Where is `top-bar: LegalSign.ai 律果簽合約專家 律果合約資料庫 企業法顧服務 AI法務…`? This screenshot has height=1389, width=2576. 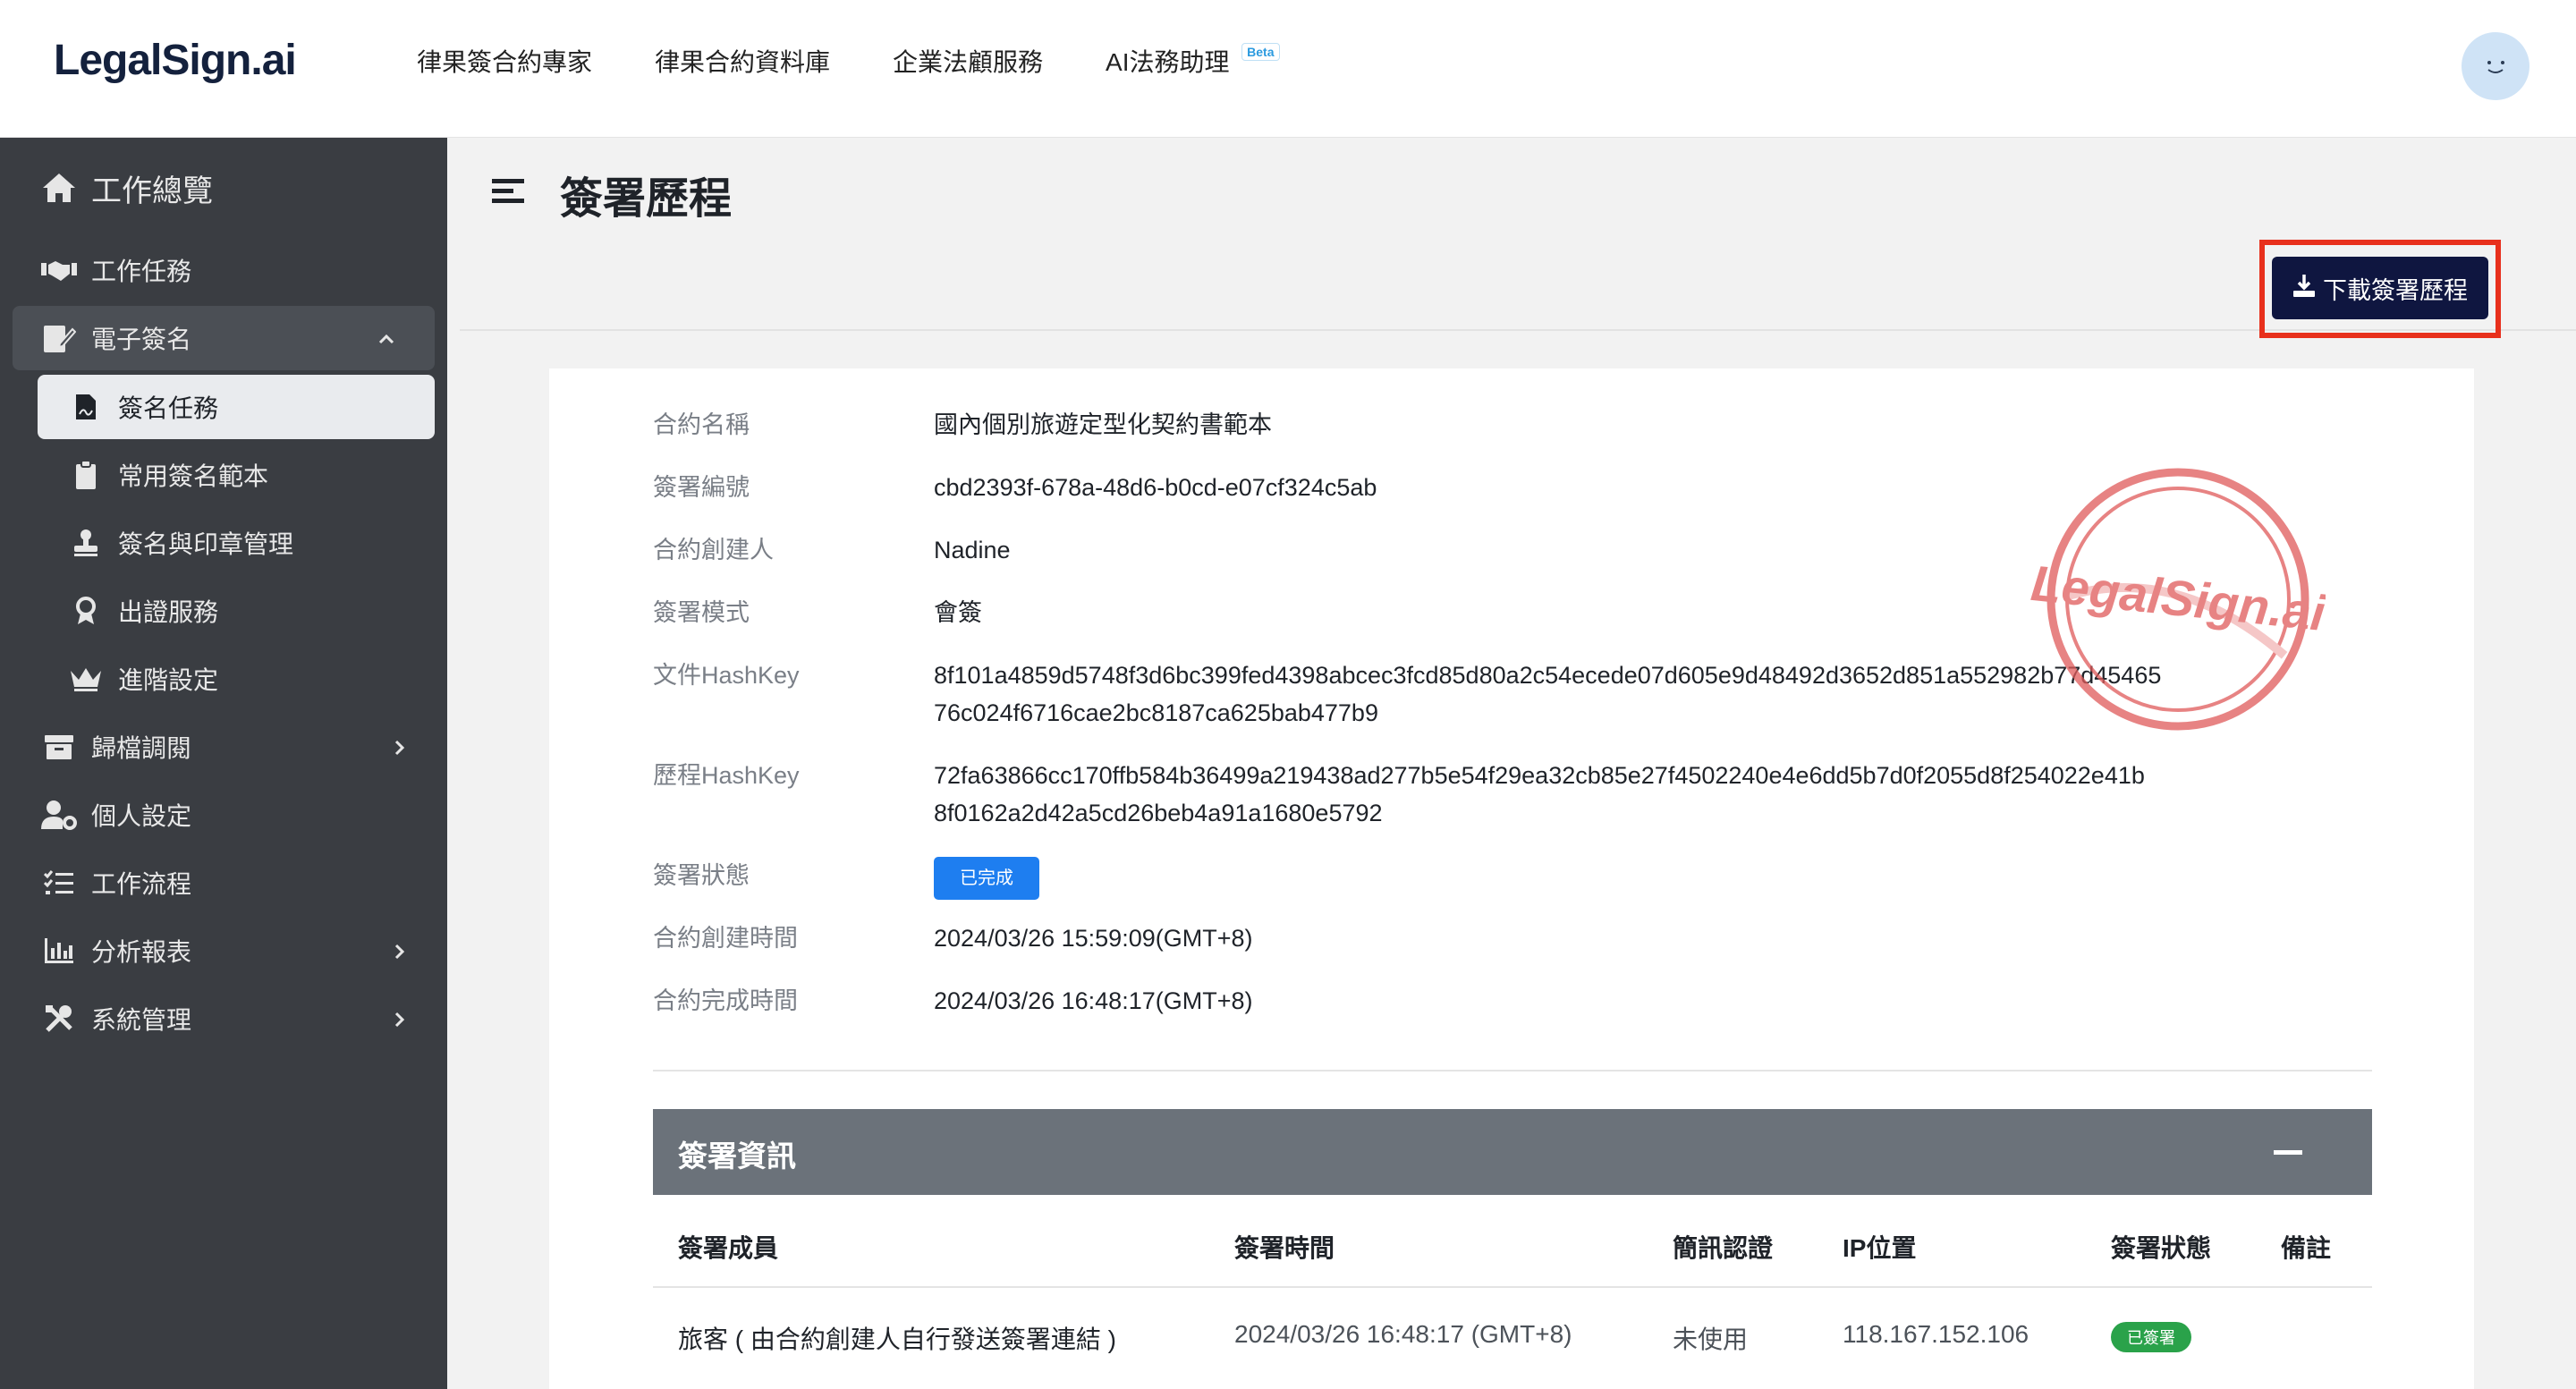 top-bar: LegalSign.ai 律果簽合約專家 律果合約資料庫 企業法顧服務 AI法務… is located at coordinates (1288, 69).